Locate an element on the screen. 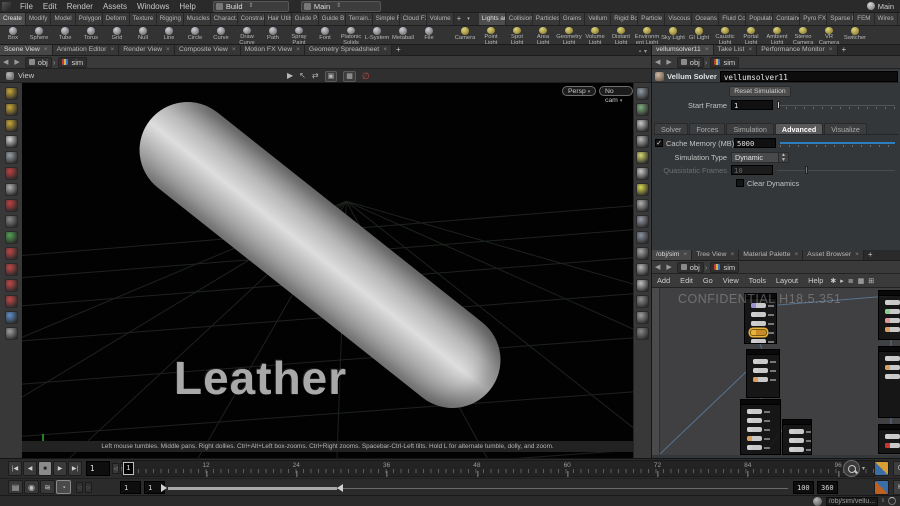 This screenshot has width=900, height=506. pane-menu-icon: ▾ is located at coordinates (645, 51).